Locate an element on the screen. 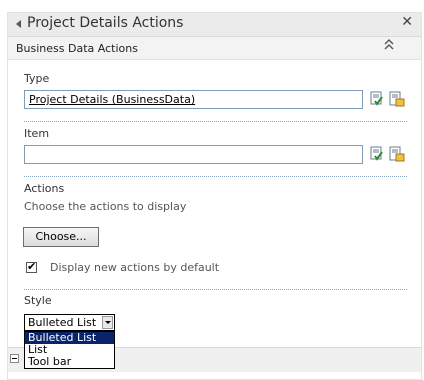  expand-collapse-icon is located at coordinates (14, 358).